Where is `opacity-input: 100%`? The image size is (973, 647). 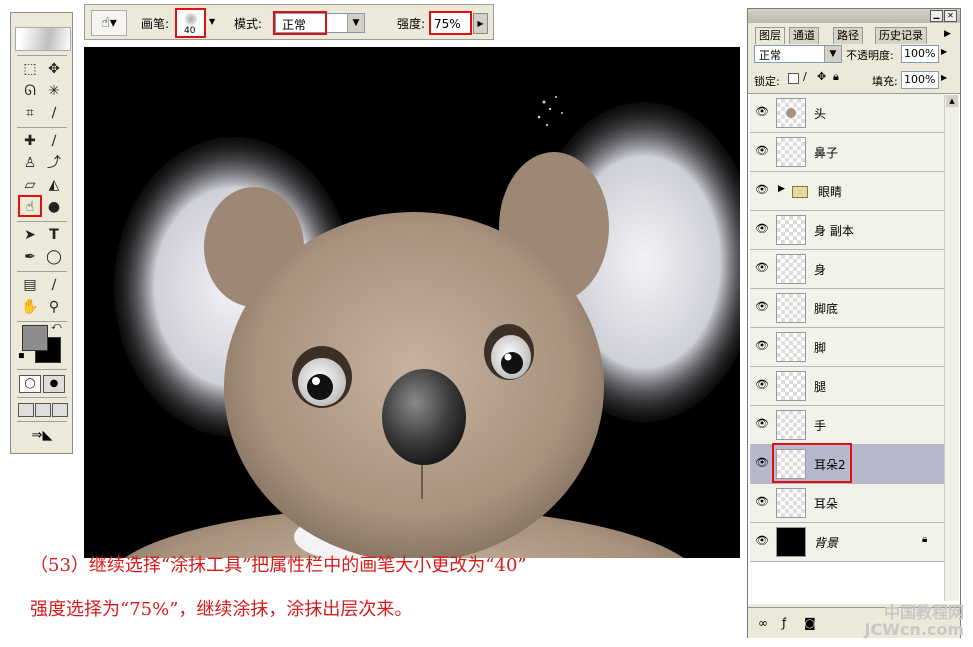 opacity-input: 100% is located at coordinates (920, 54).